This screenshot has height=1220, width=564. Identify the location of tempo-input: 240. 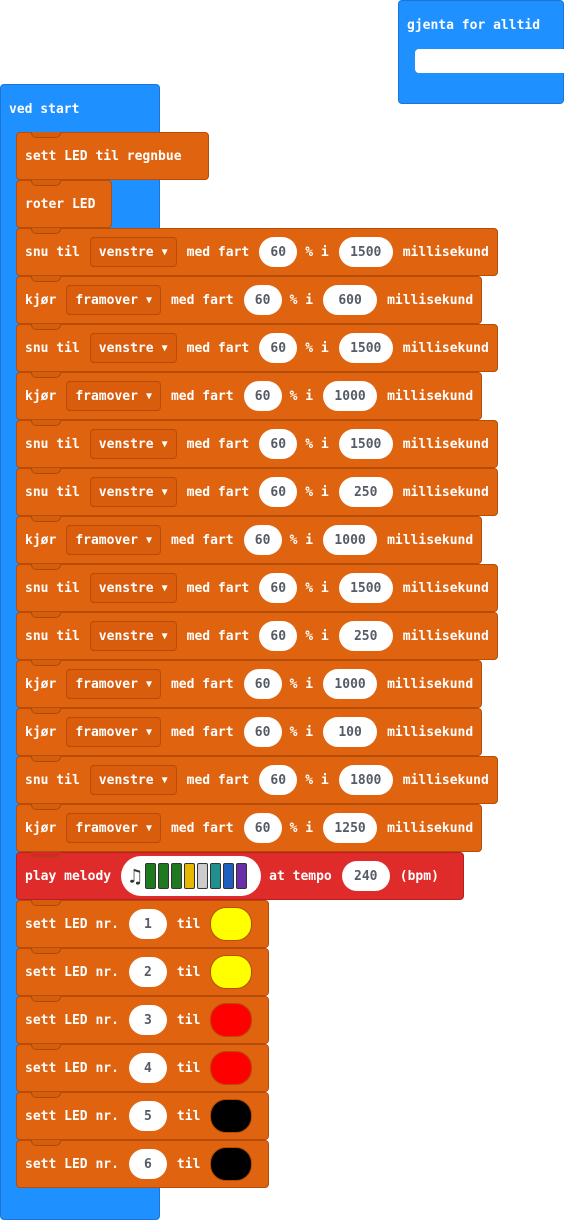
(365, 876).